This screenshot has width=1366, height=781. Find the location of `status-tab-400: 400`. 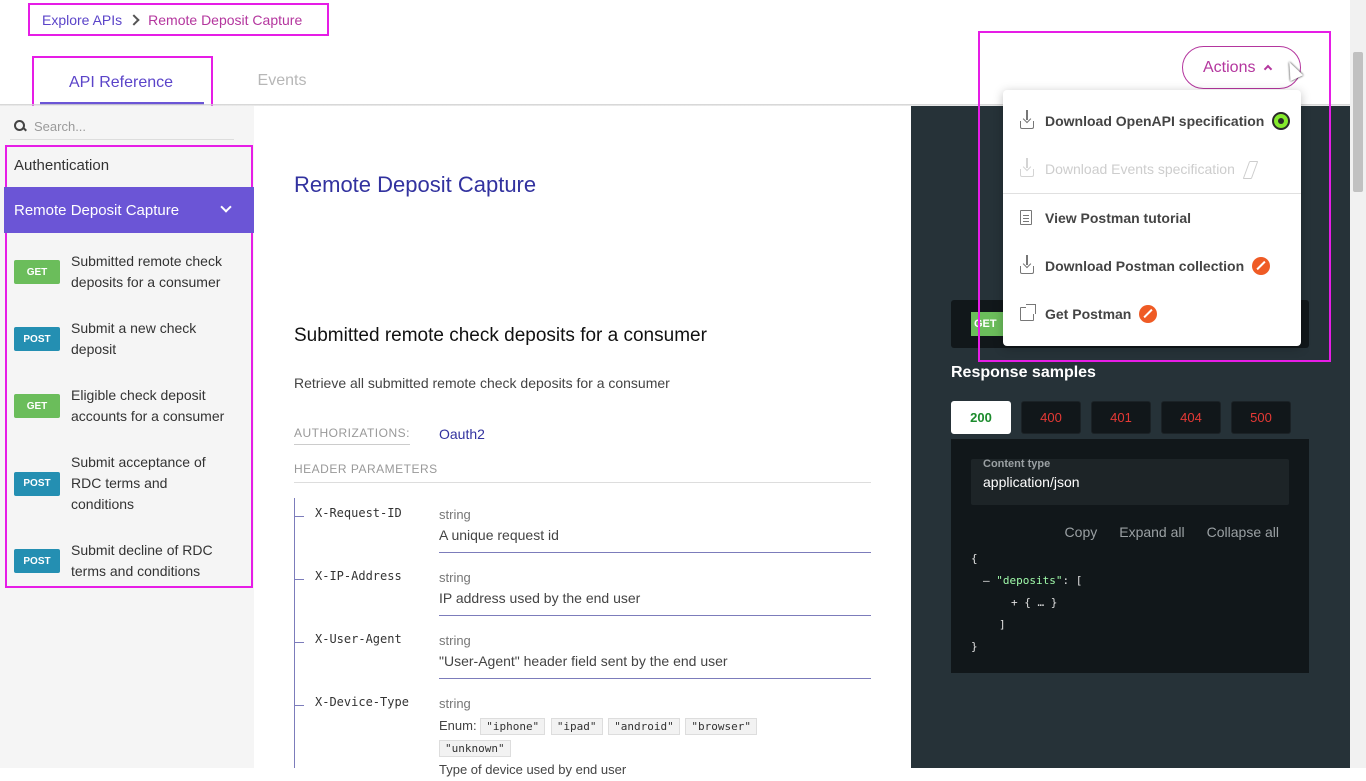

status-tab-400: 400 is located at coordinates (1051, 417).